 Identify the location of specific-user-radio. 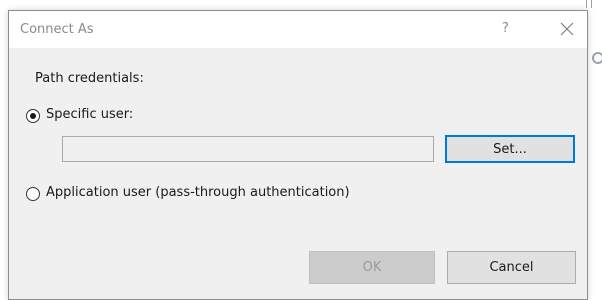
(33, 116).